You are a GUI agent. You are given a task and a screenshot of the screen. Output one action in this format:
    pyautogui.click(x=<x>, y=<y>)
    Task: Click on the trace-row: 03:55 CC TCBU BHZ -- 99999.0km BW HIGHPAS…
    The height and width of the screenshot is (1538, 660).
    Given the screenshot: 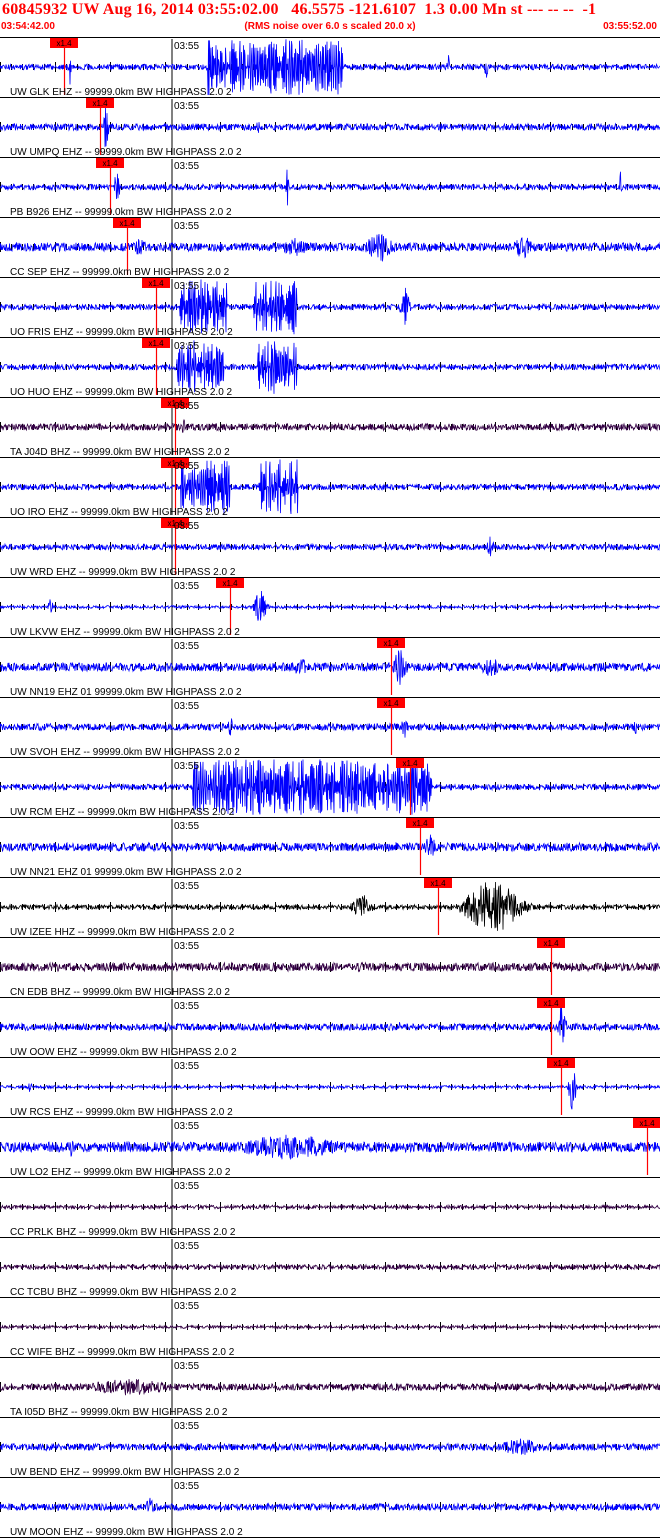 What is the action you would take?
    pyautogui.click(x=330, y=1267)
    